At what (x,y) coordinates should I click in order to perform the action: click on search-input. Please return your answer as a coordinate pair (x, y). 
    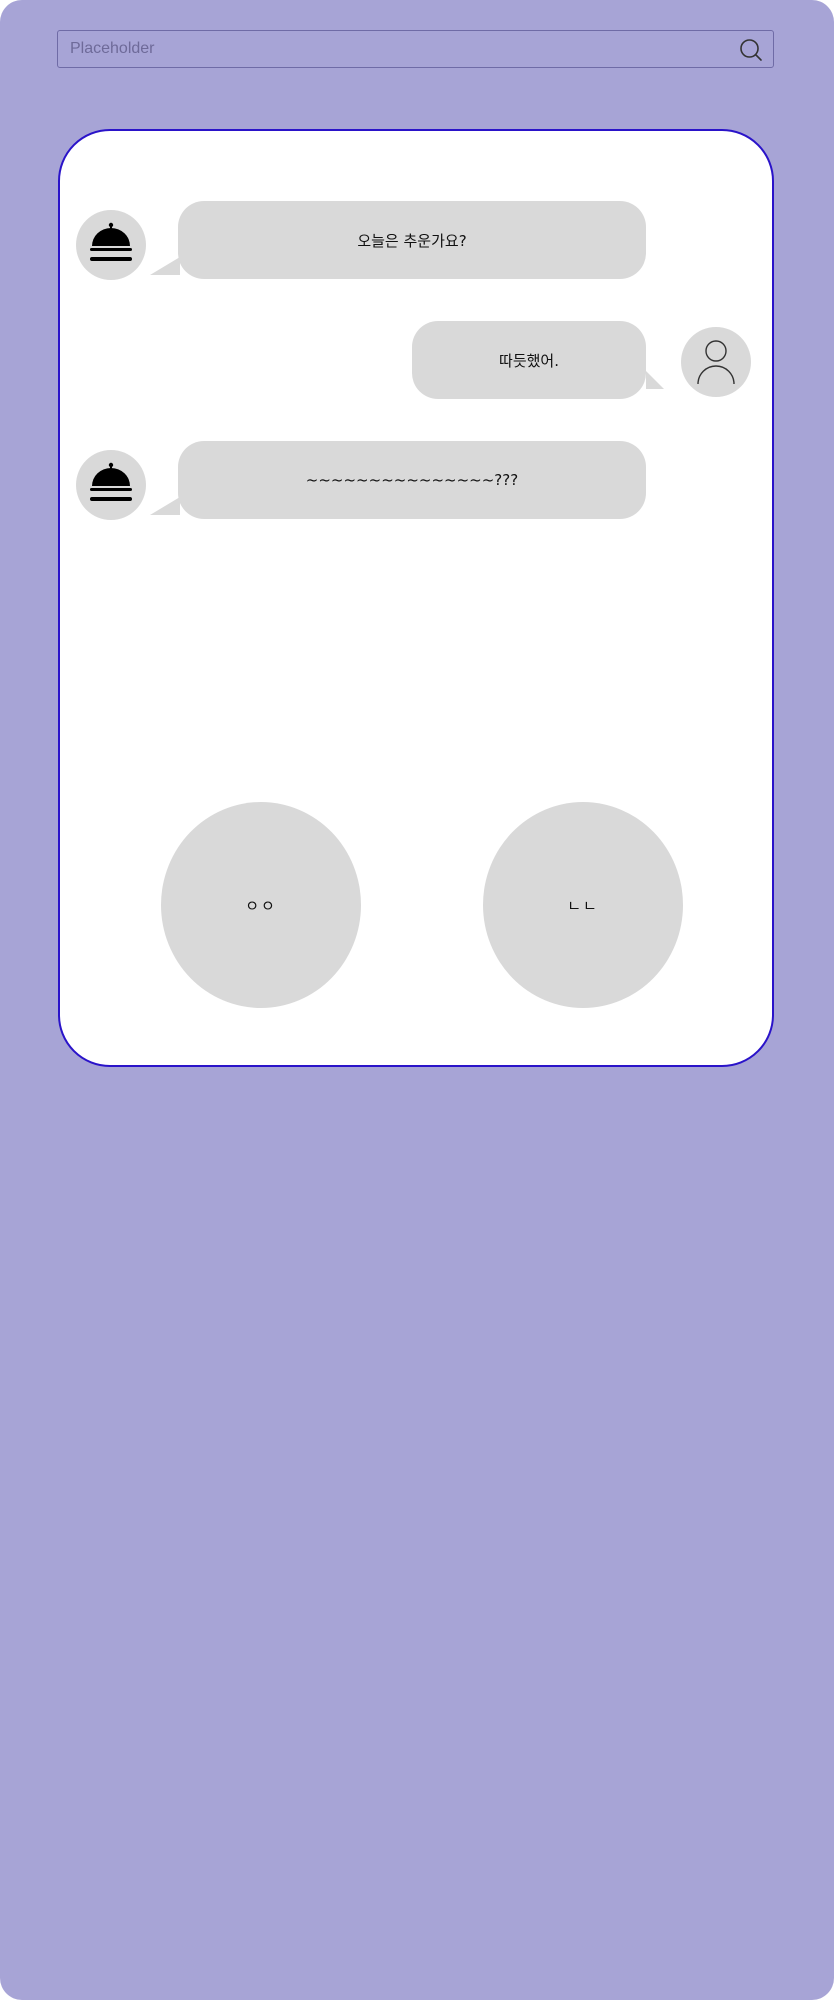
    Looking at the image, I should click on (394, 49).